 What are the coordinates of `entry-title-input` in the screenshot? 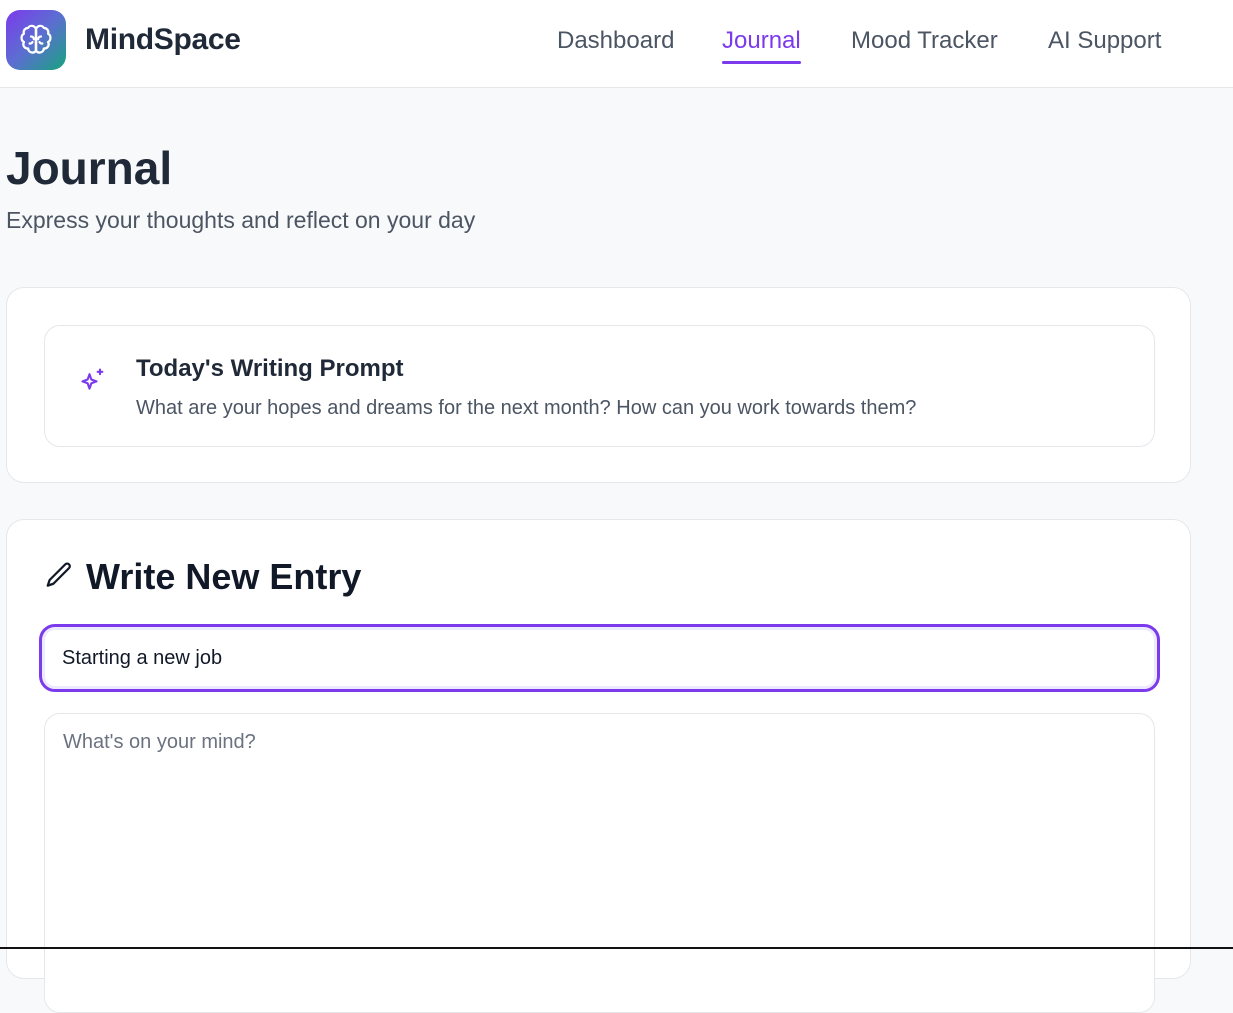 It's located at (599, 658).